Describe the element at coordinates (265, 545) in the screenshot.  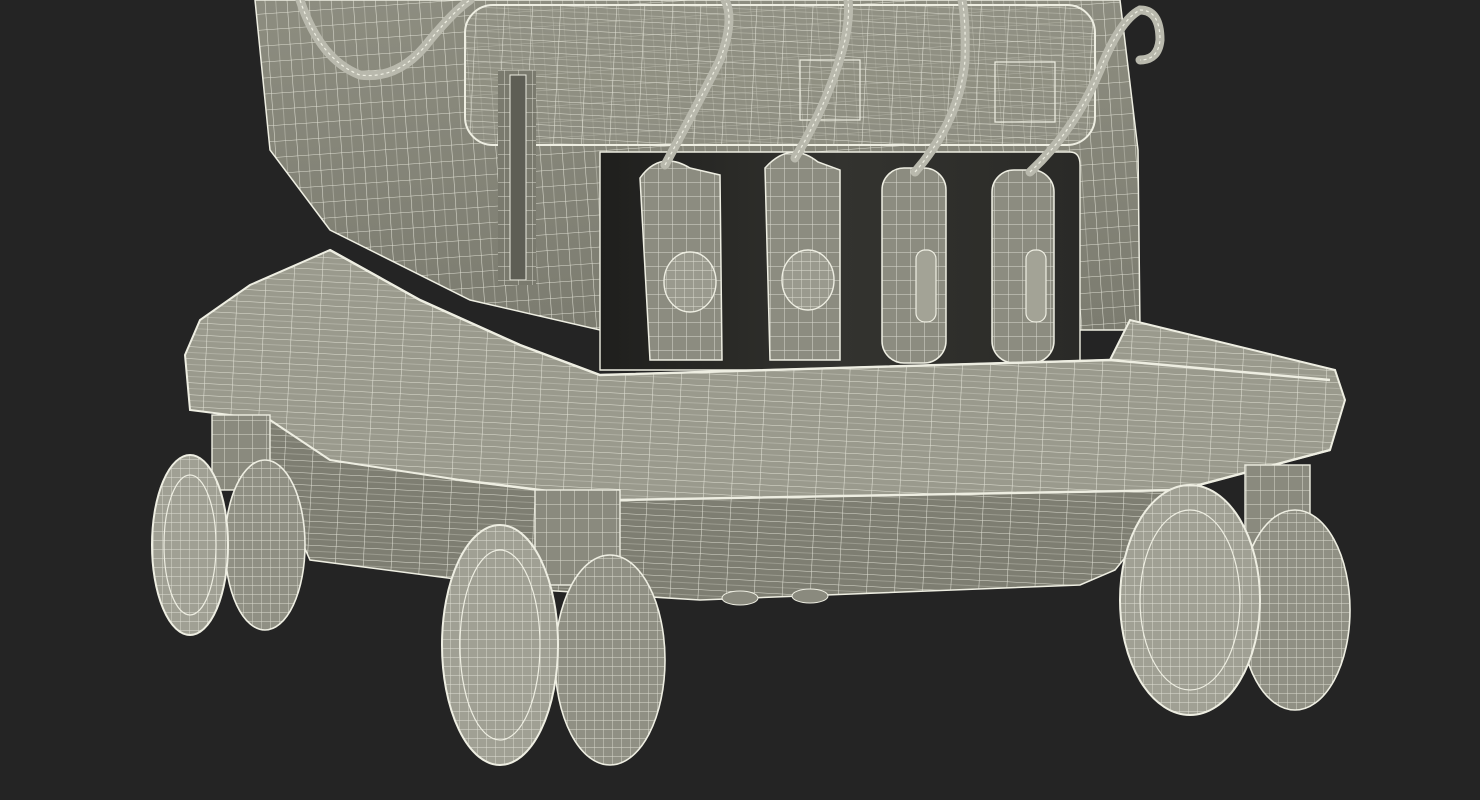
I see `caster-wheel-back-left` at that location.